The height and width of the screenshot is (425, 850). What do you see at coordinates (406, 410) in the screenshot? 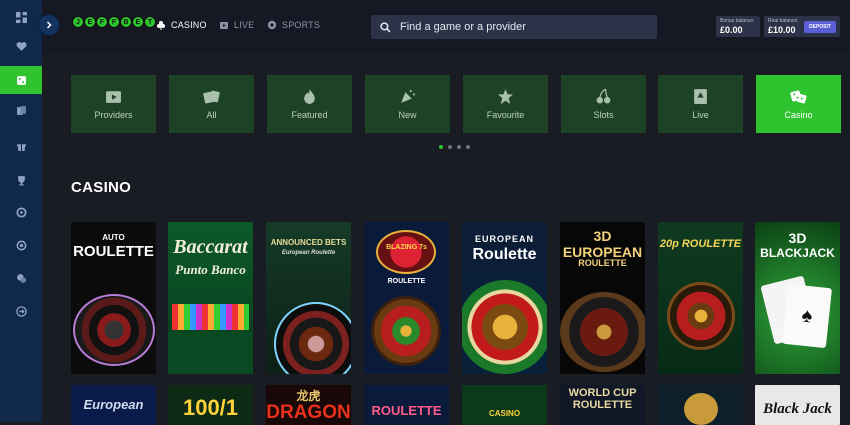
I see `game-title: ROULETTE` at bounding box center [406, 410].